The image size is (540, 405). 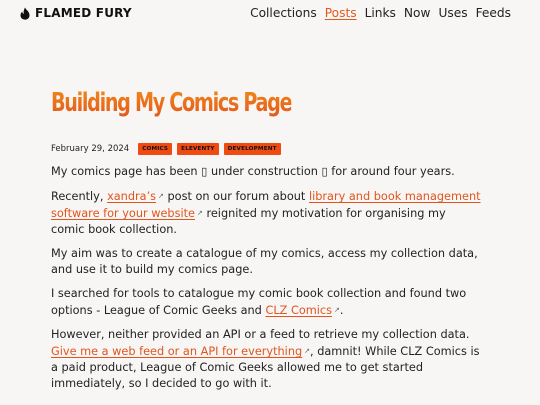 What do you see at coordinates (83, 13) in the screenshot?
I see `brand-name: FLAMED FURY` at bounding box center [83, 13].